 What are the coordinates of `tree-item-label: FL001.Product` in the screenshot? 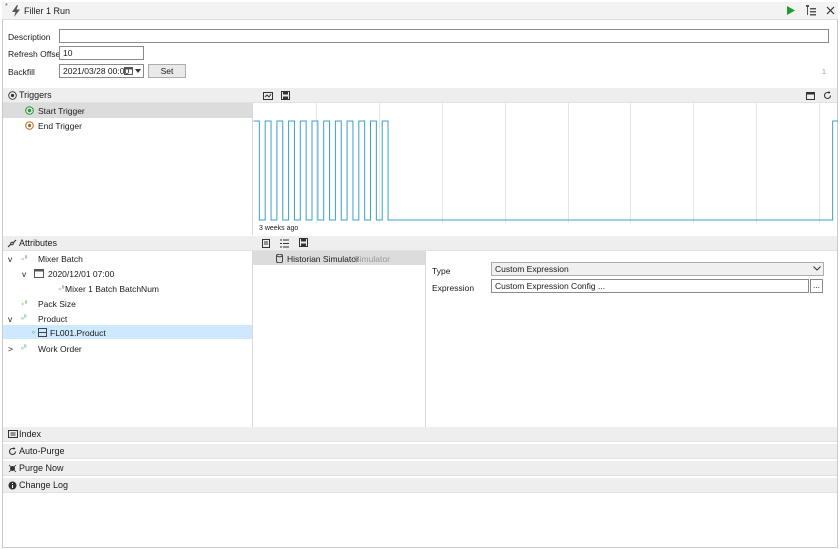 It's located at (78, 333).